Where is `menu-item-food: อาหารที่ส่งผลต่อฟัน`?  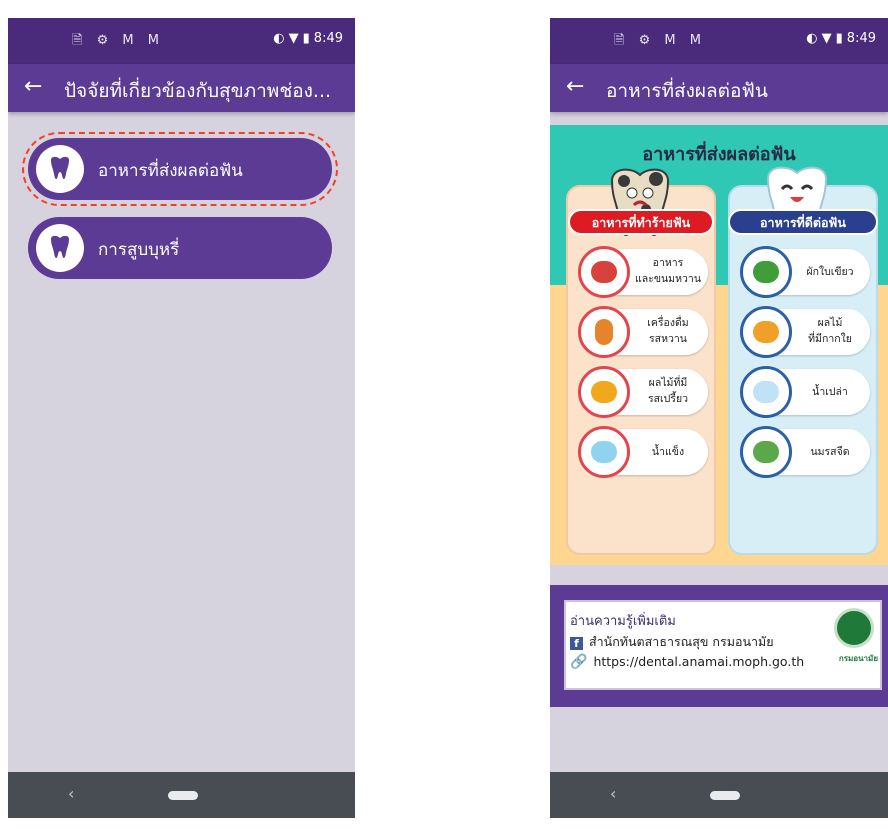 menu-item-food: อาหารที่ส่งผลต่อฟัน is located at coordinates (180, 169).